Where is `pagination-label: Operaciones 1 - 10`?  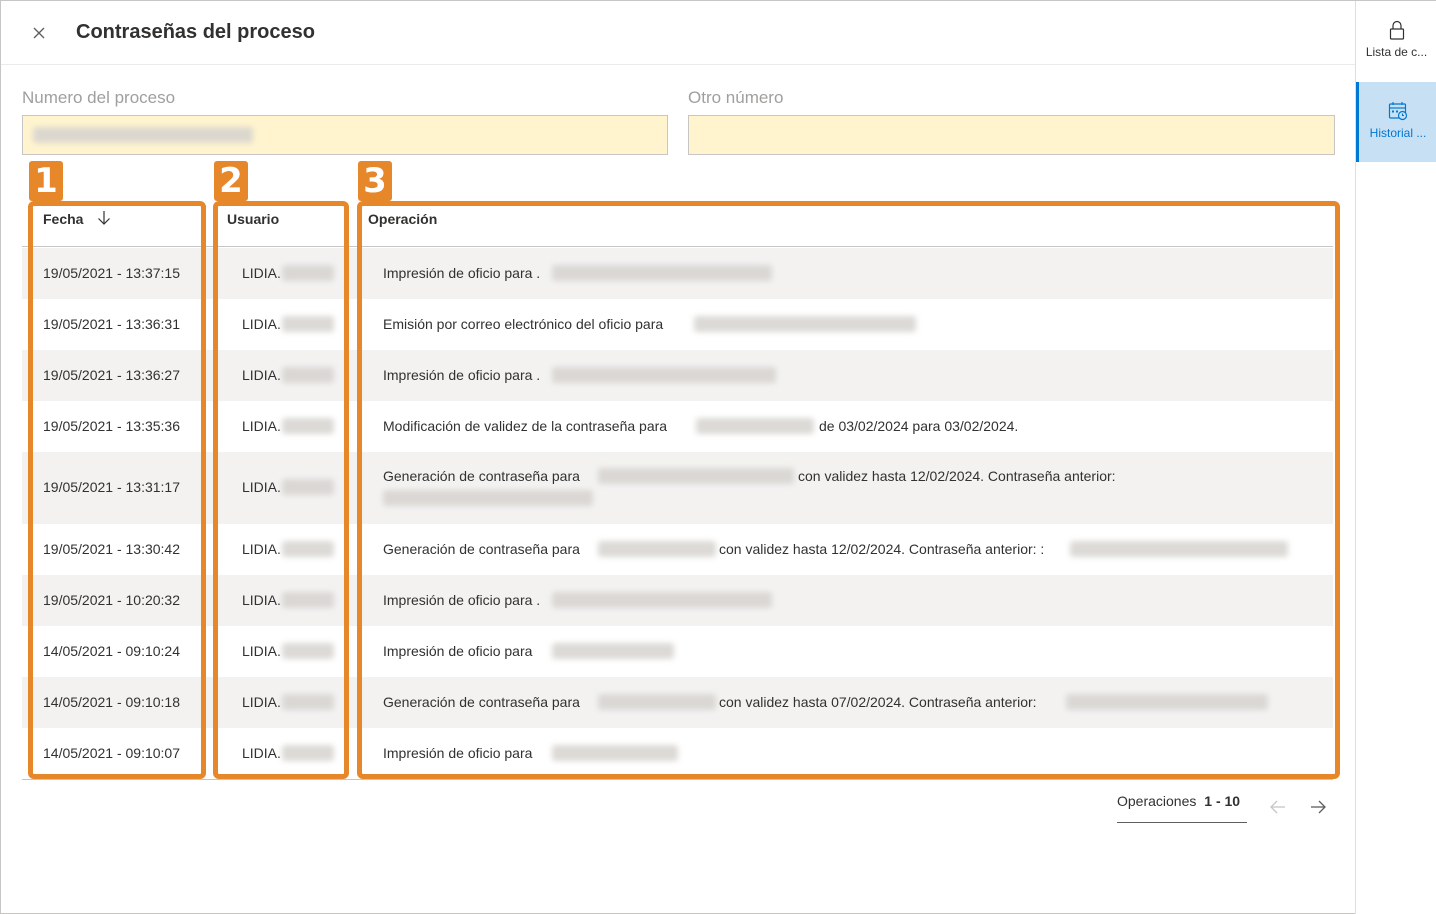
pagination-label: Operaciones 1 - 10 is located at coordinates (1178, 801).